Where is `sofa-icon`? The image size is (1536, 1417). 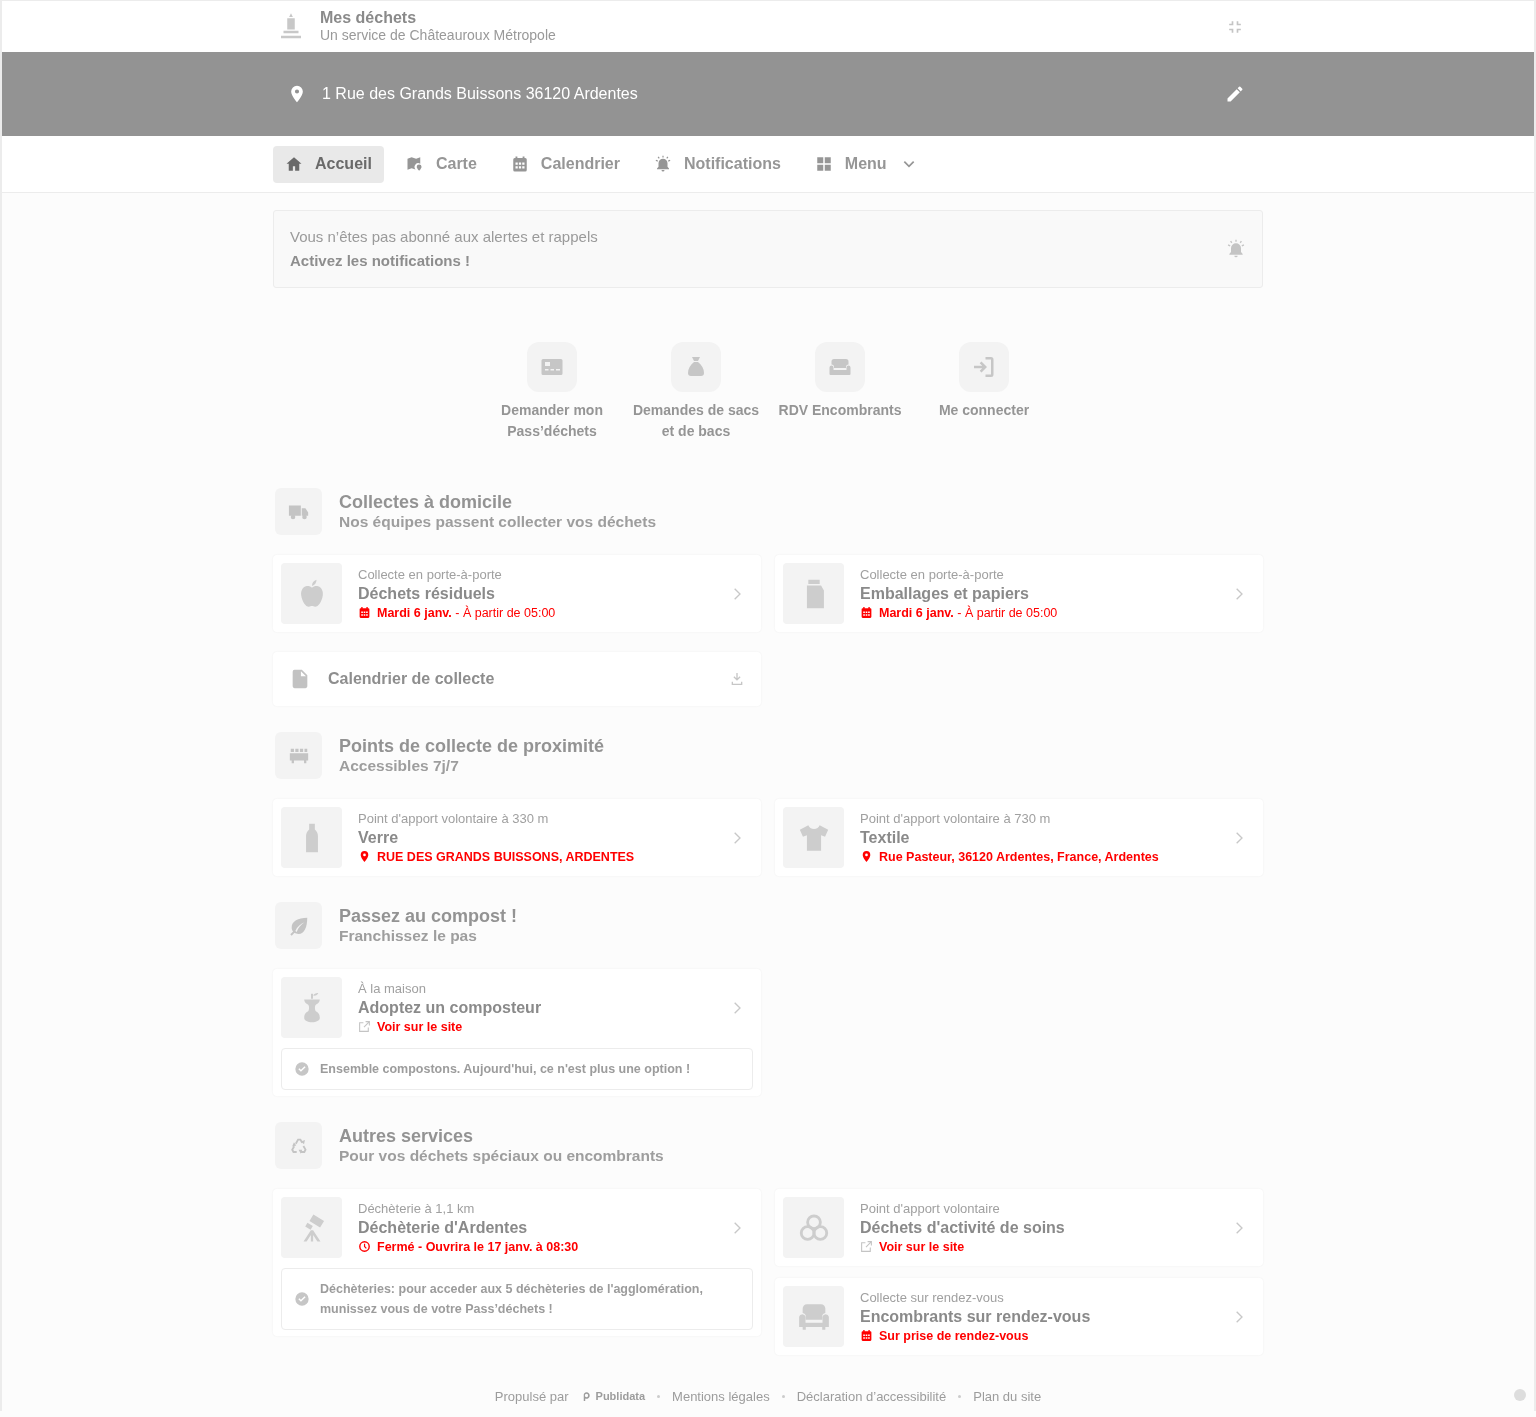 sofa-icon is located at coordinates (840, 367).